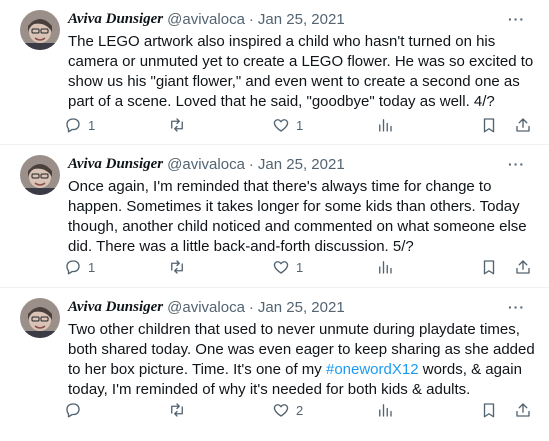  I want to click on tweet-actions: 2, so click(300, 410).